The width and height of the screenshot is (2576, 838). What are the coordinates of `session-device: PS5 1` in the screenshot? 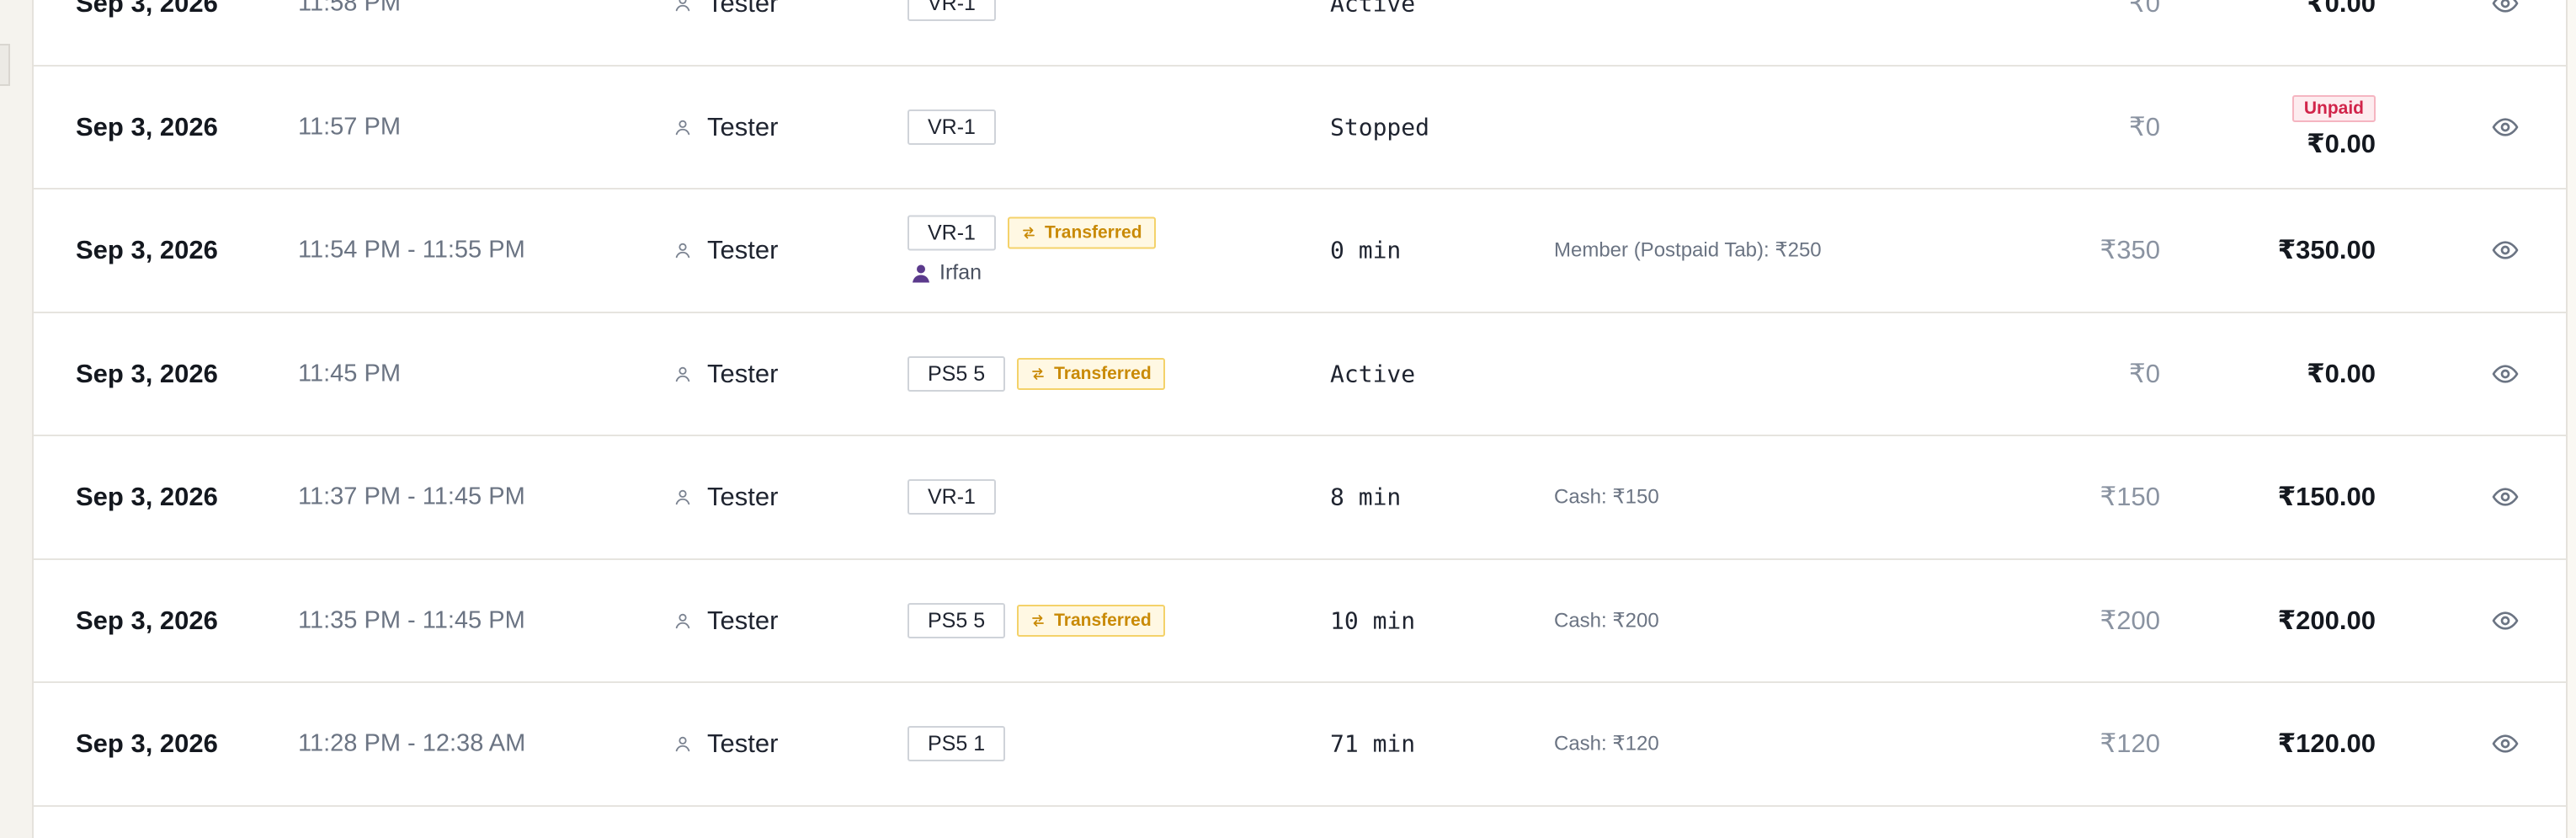 It's located at (957, 744).